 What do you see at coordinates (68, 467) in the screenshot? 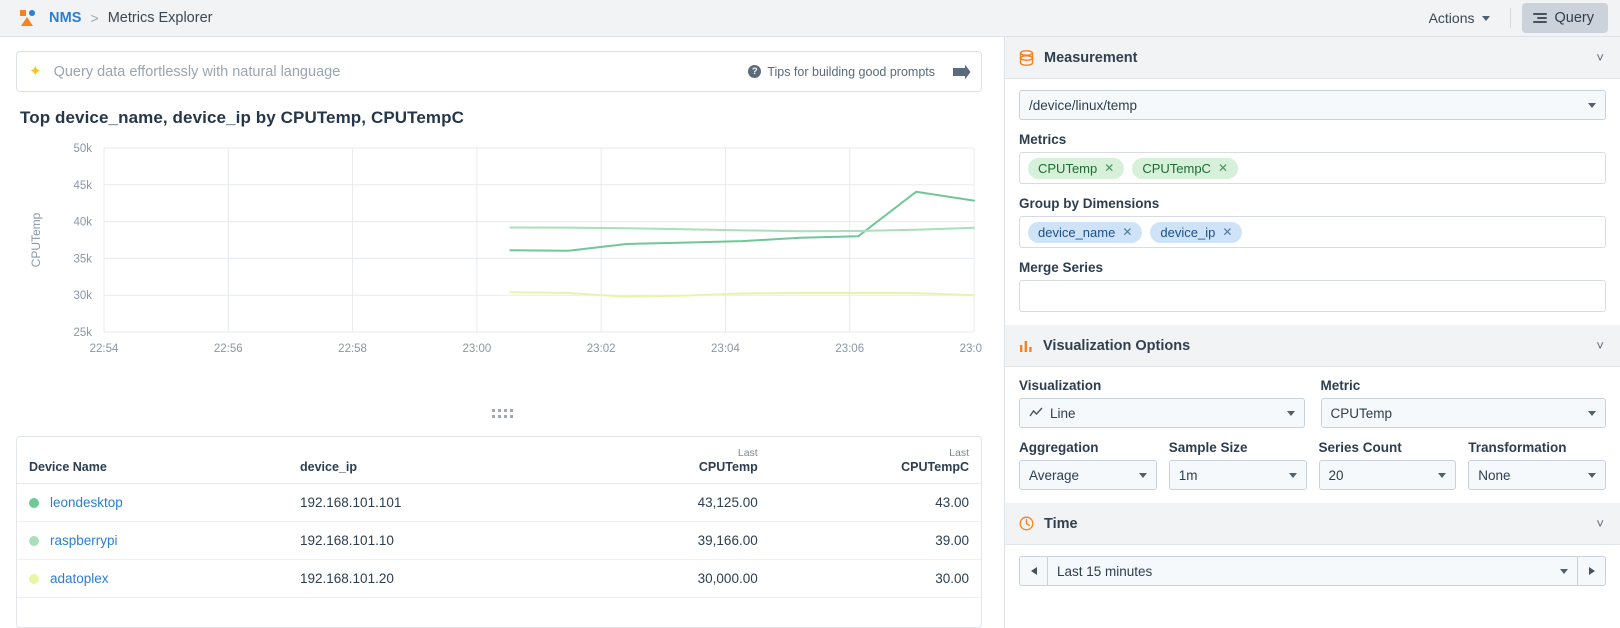
I see `table-header-label: Device Name` at bounding box center [68, 467].